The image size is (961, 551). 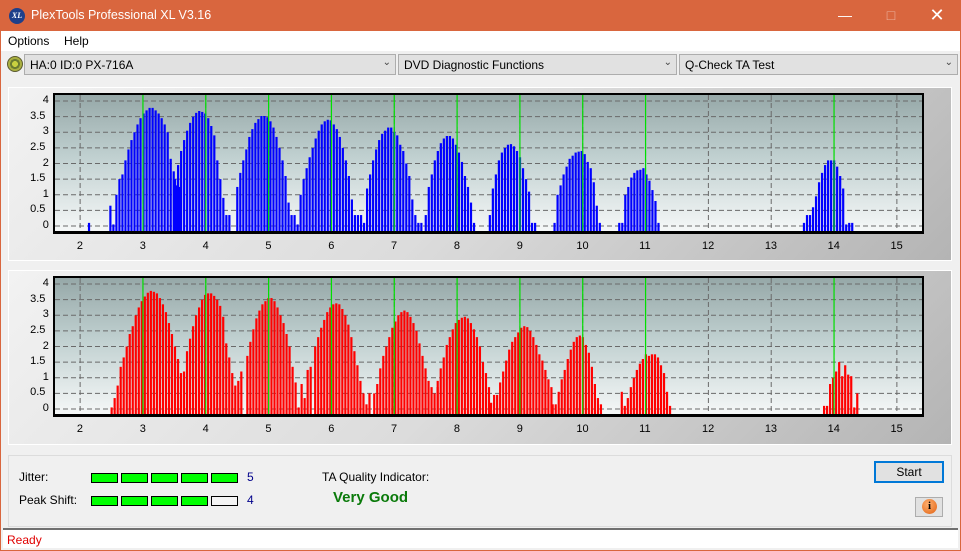 What do you see at coordinates (937, 15) in the screenshot?
I see `close-button: ✕` at bounding box center [937, 15].